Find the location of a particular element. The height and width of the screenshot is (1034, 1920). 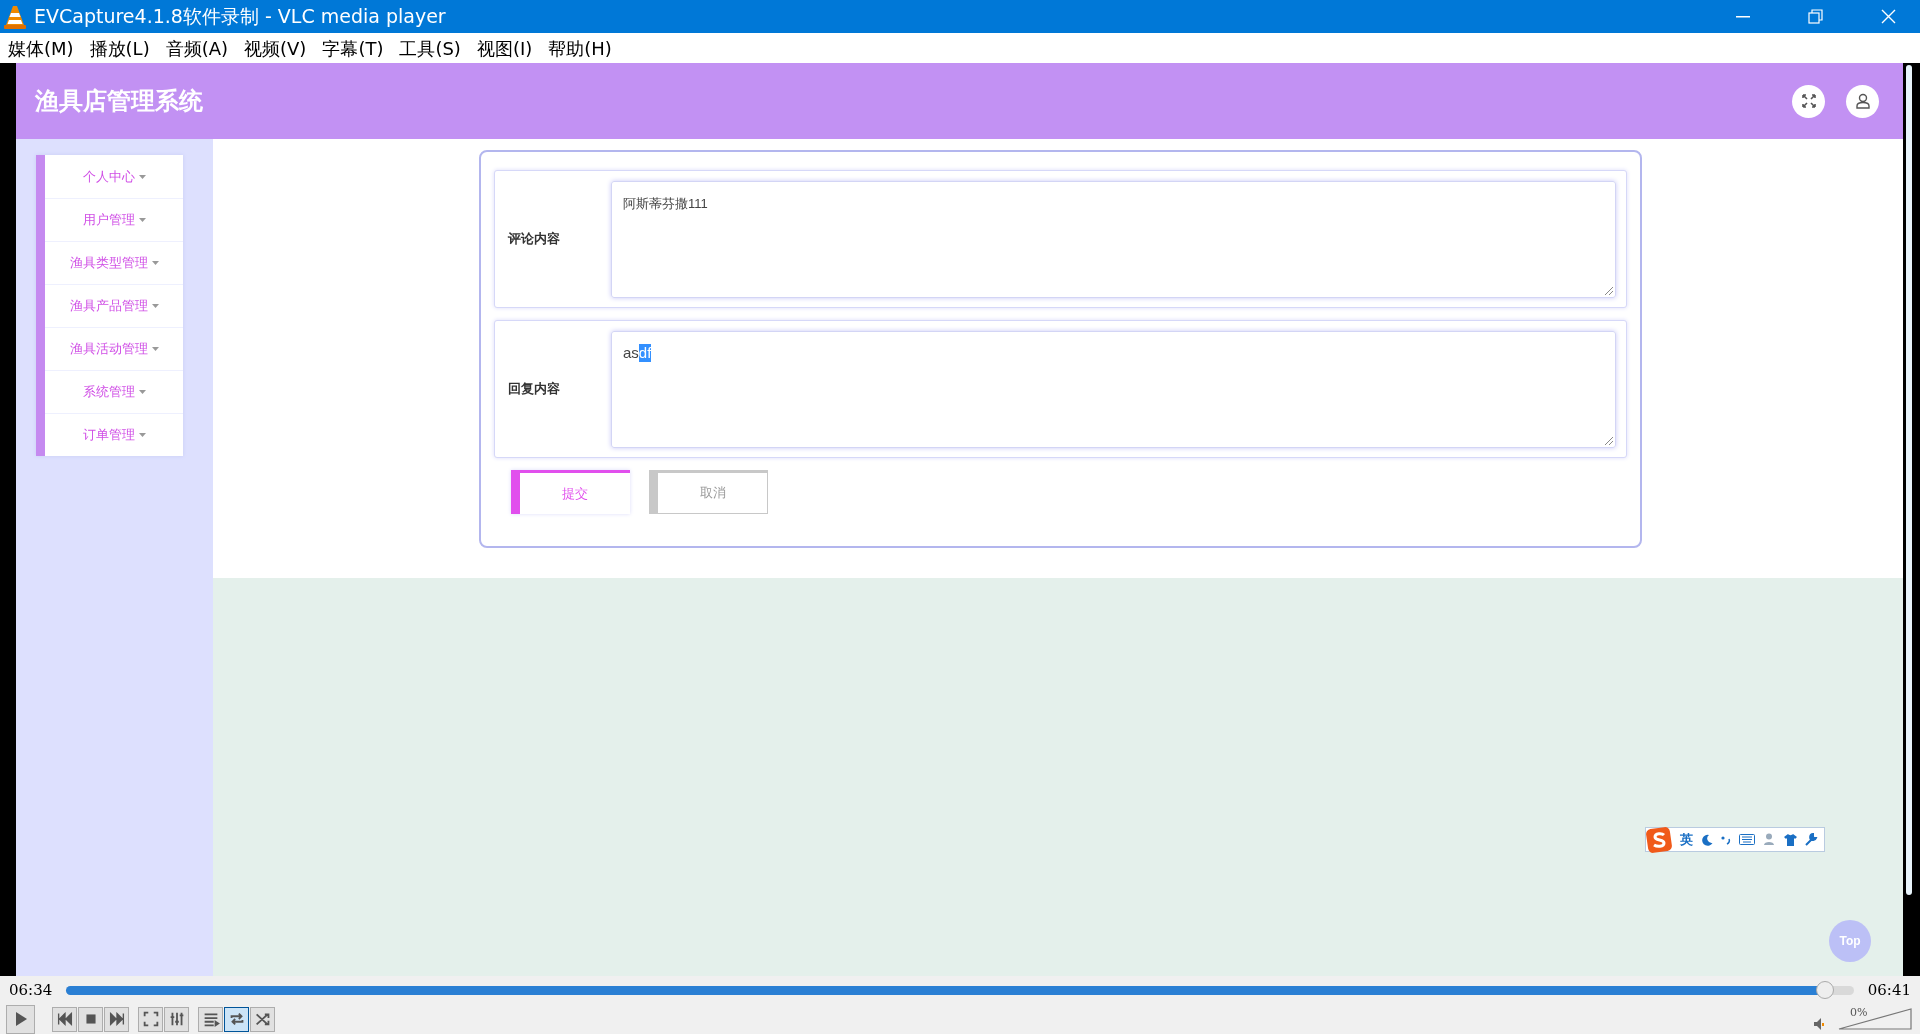

keyboard-icon is located at coordinates (1747, 839).